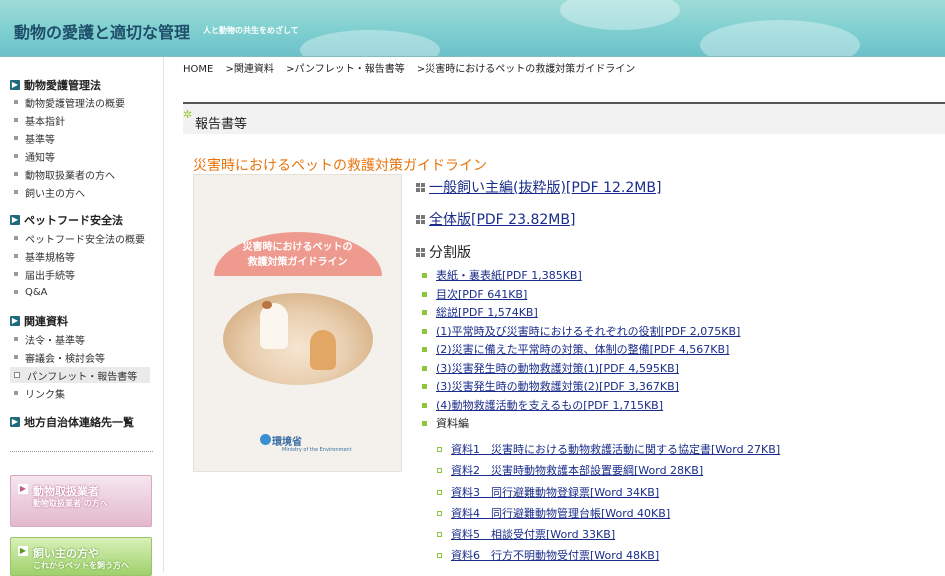 This screenshot has height=576, width=945. What do you see at coordinates (39, 120) in the screenshot?
I see `sidebar-item: 基本指針` at bounding box center [39, 120].